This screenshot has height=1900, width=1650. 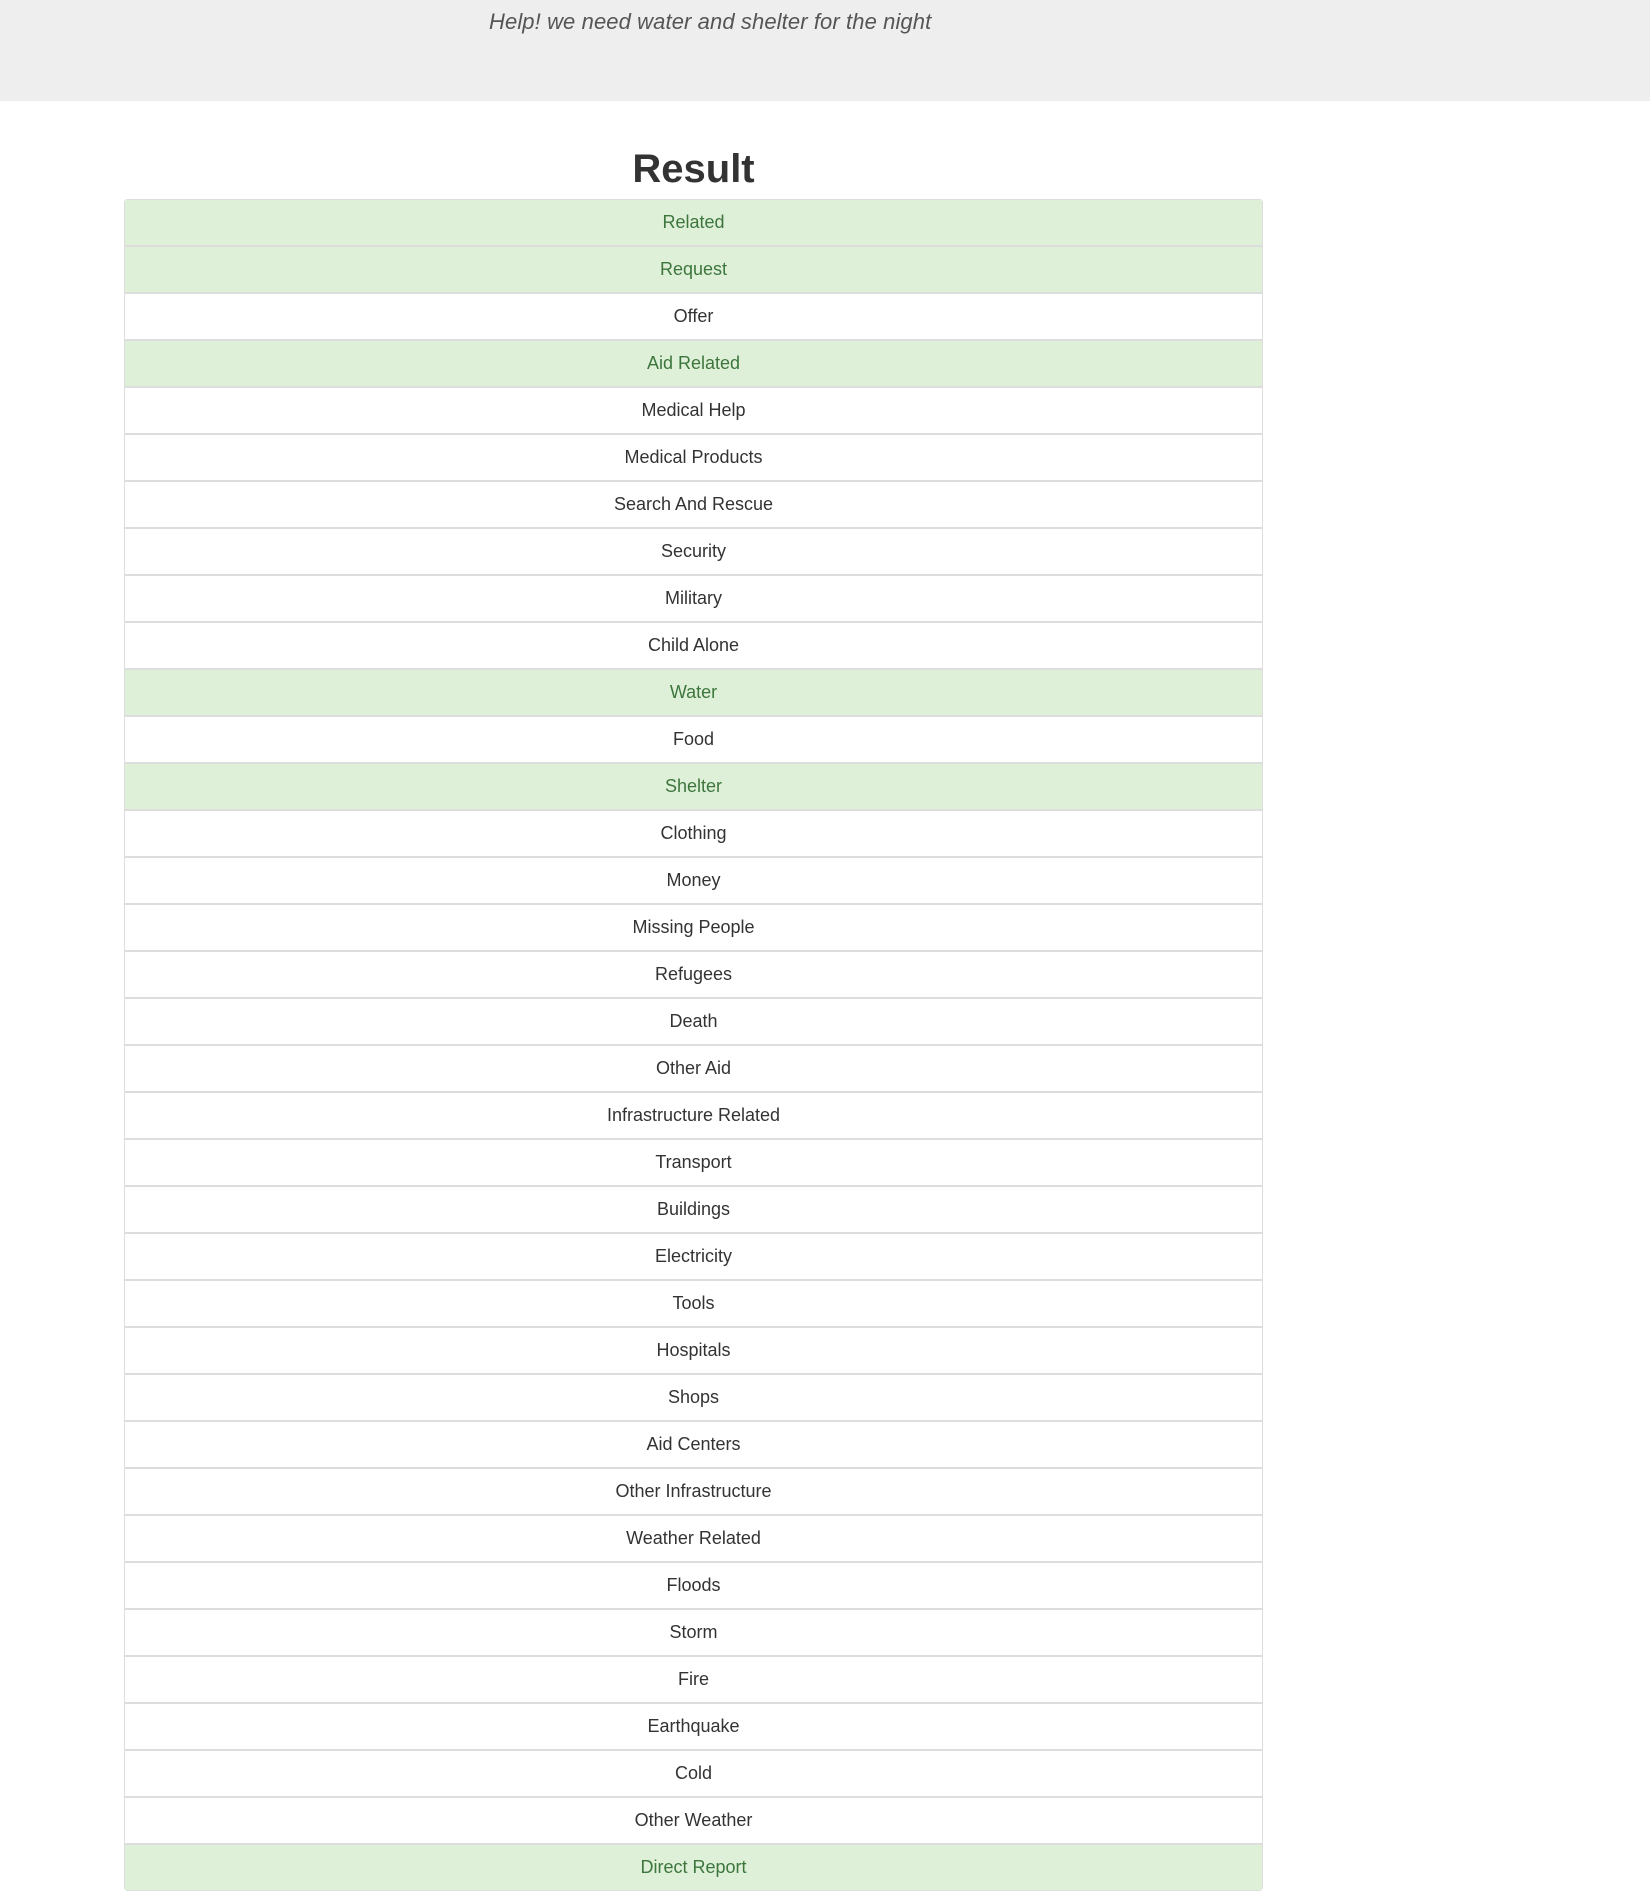 I want to click on category-item: Electricity, so click(x=693, y=1256).